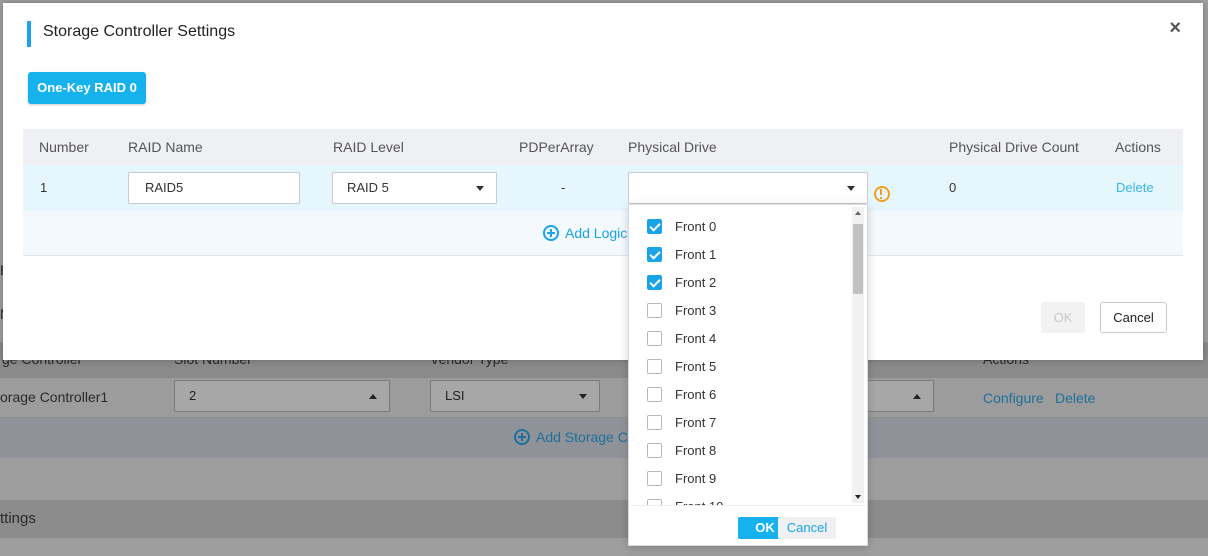 This screenshot has height=556, width=1208. I want to click on dropdown-cancel-button: Cancel, so click(807, 528).